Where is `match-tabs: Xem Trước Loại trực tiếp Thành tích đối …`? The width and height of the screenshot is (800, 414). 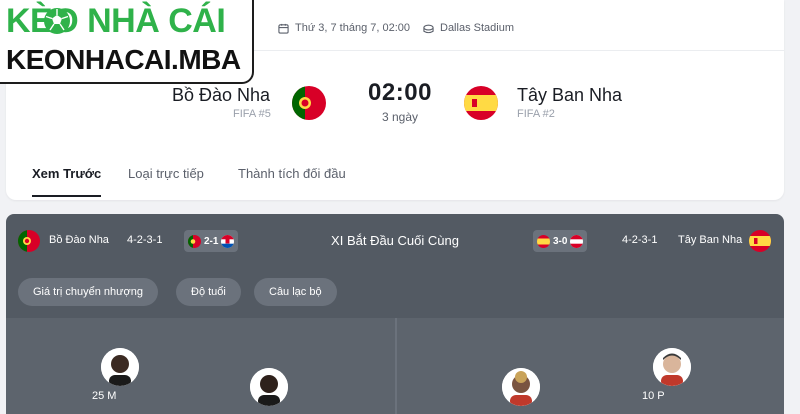
match-tabs: Xem Trước Loại trực tiếp Thành tích đối … is located at coordinates (395, 179).